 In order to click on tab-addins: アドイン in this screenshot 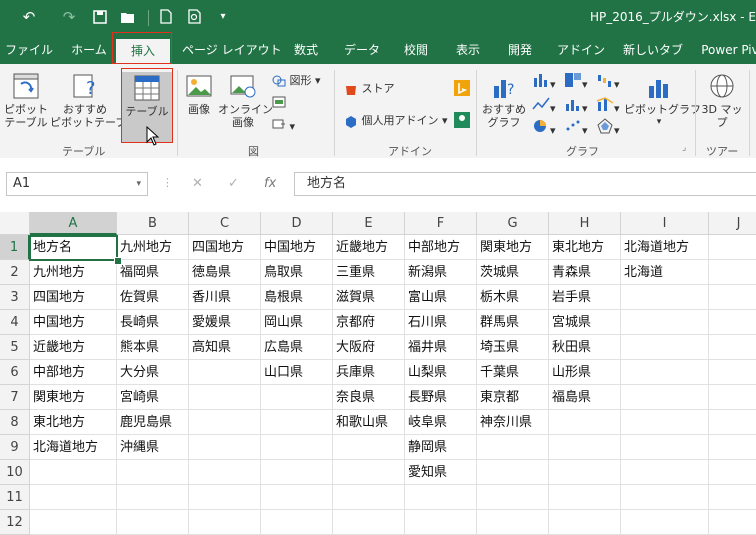, I will do `click(581, 50)`.